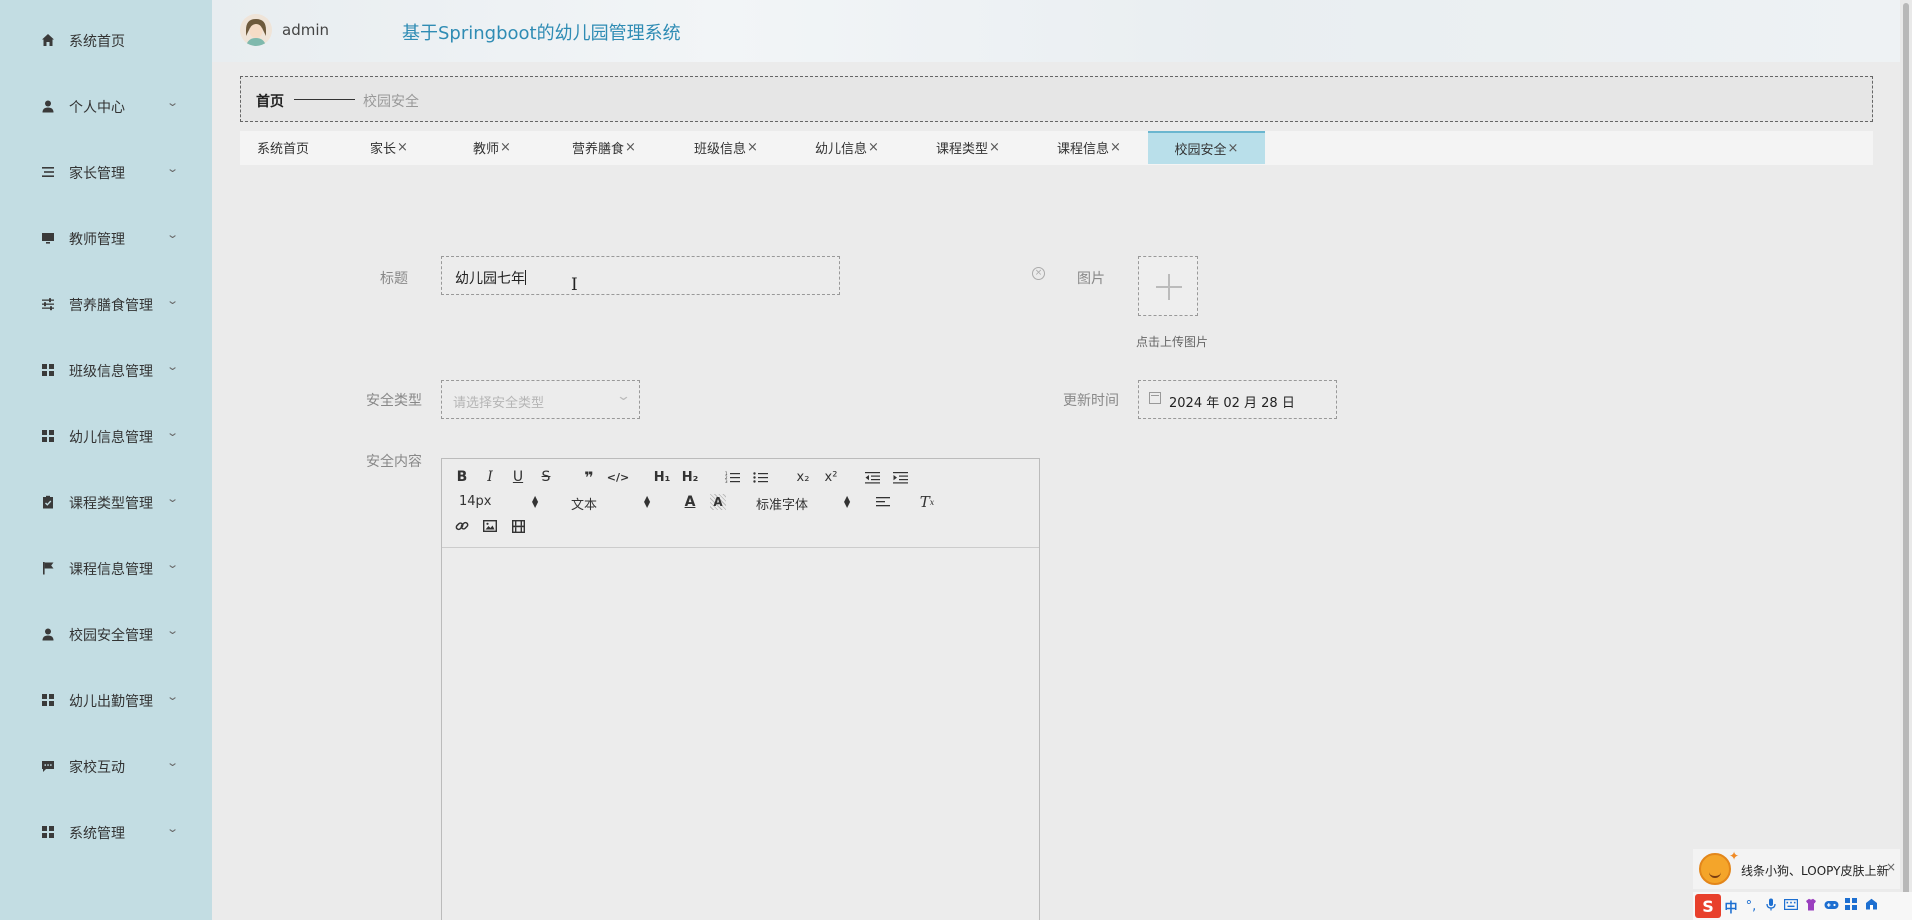  I want to click on tab-label: 家长, so click(383, 149).